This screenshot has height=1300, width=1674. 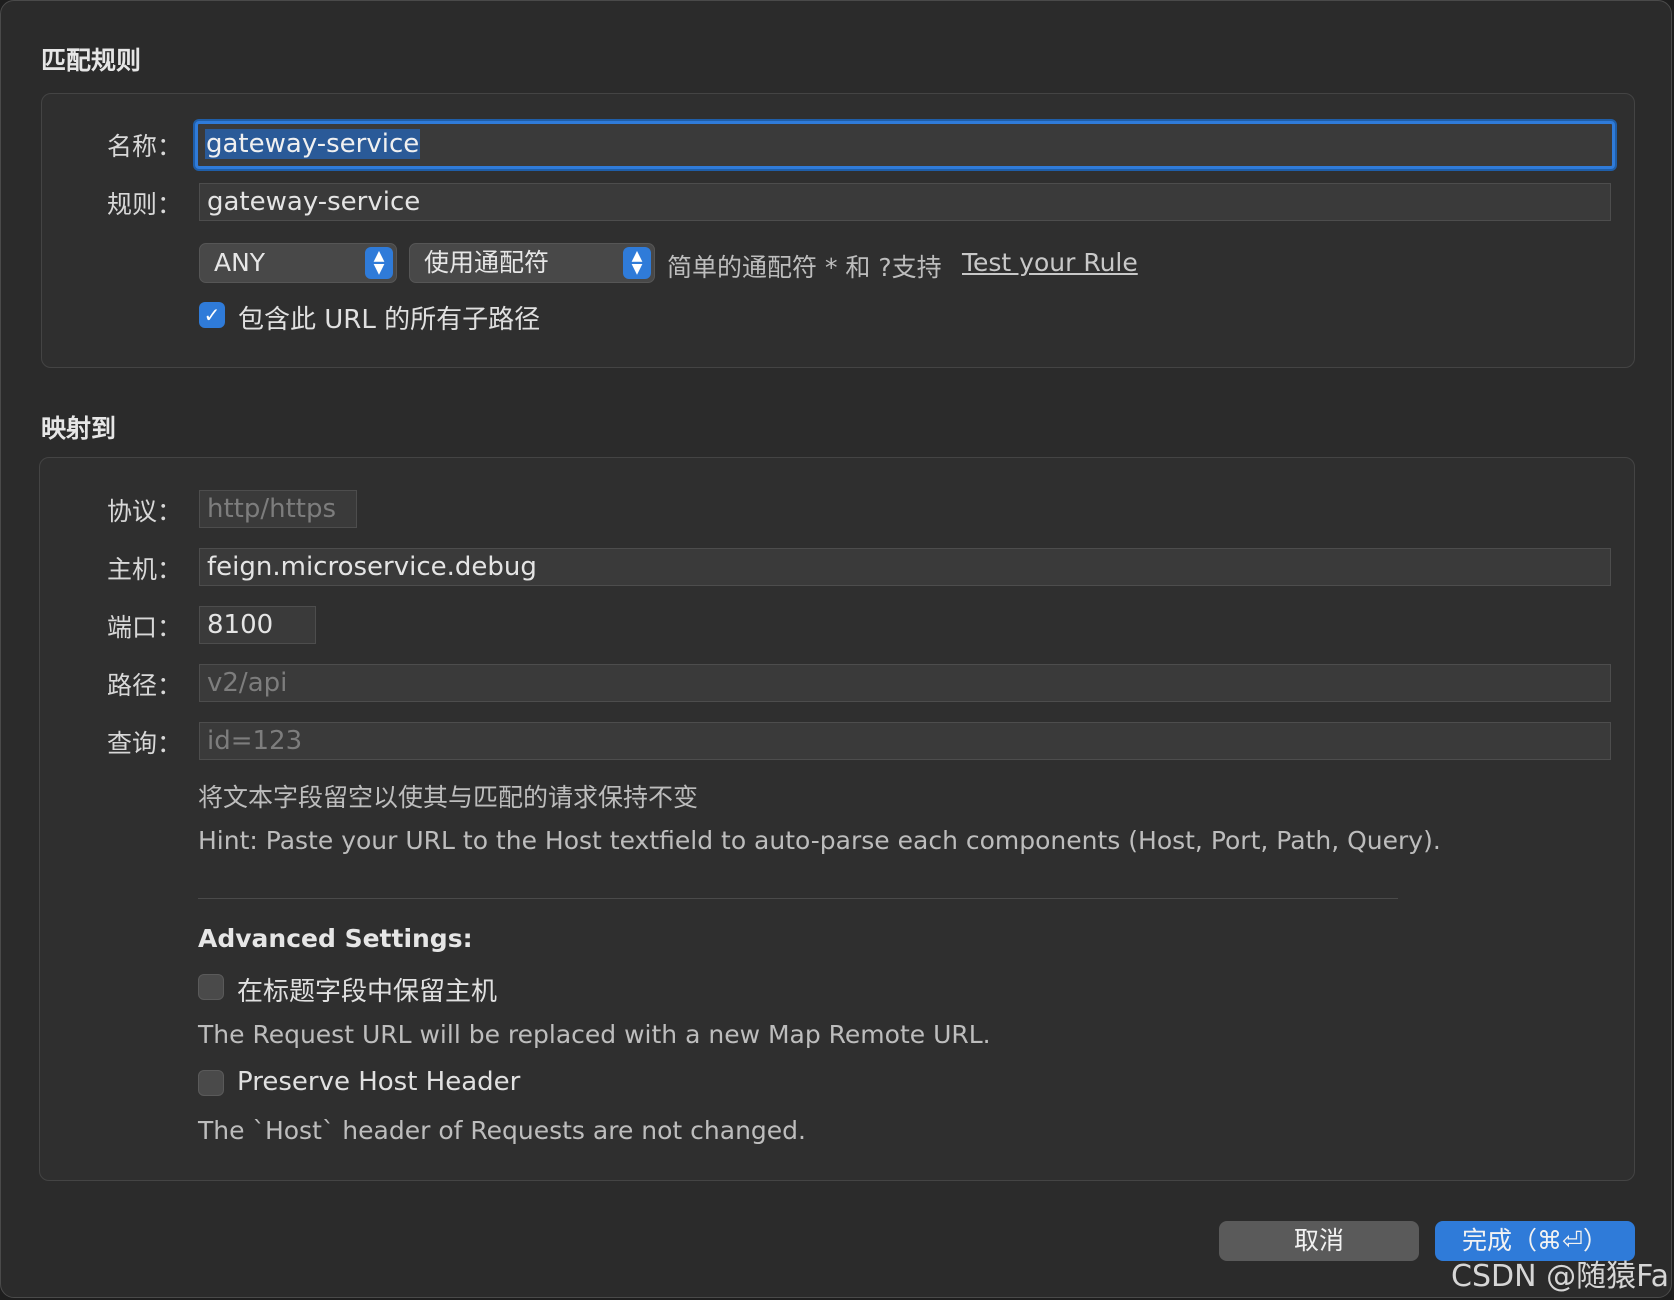 I want to click on query-label: 查询：, so click(x=144, y=743).